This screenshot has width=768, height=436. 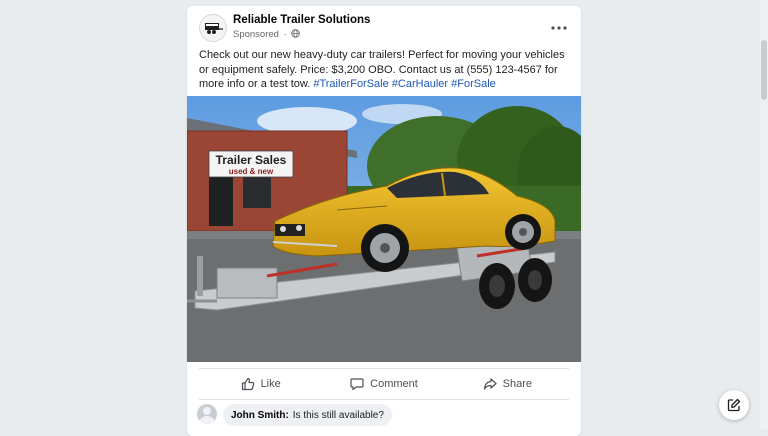 I want to click on scrollbar-thumb, so click(x=764, y=70).